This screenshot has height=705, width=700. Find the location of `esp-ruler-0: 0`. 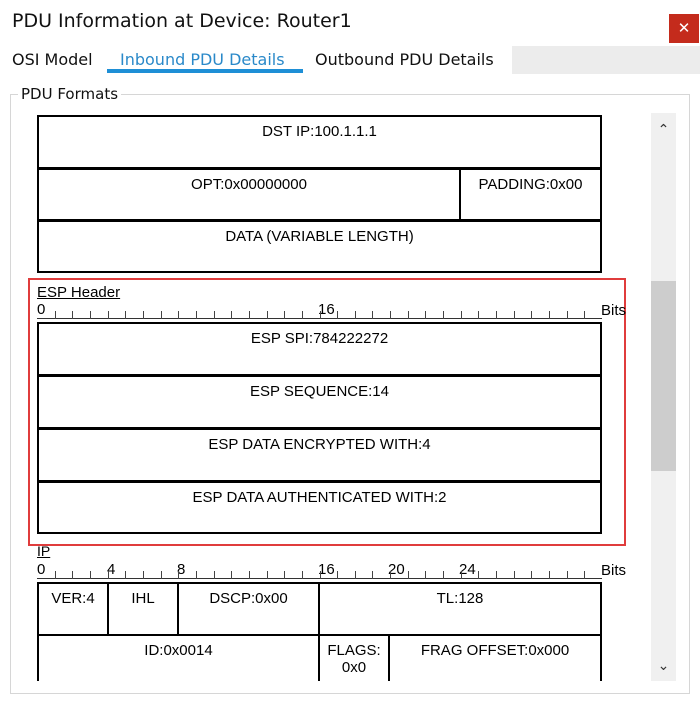

esp-ruler-0: 0 is located at coordinates (41, 309).